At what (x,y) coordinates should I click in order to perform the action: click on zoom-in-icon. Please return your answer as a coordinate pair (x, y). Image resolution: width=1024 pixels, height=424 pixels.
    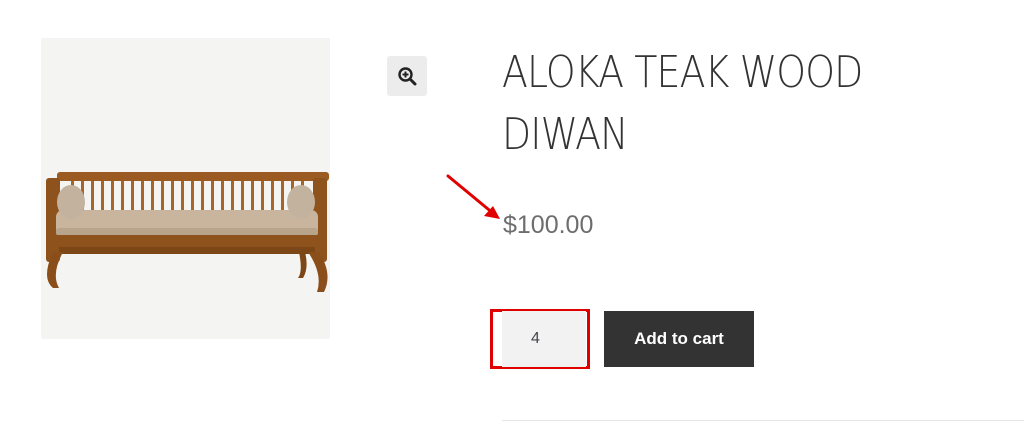
    Looking at the image, I should click on (407, 76).